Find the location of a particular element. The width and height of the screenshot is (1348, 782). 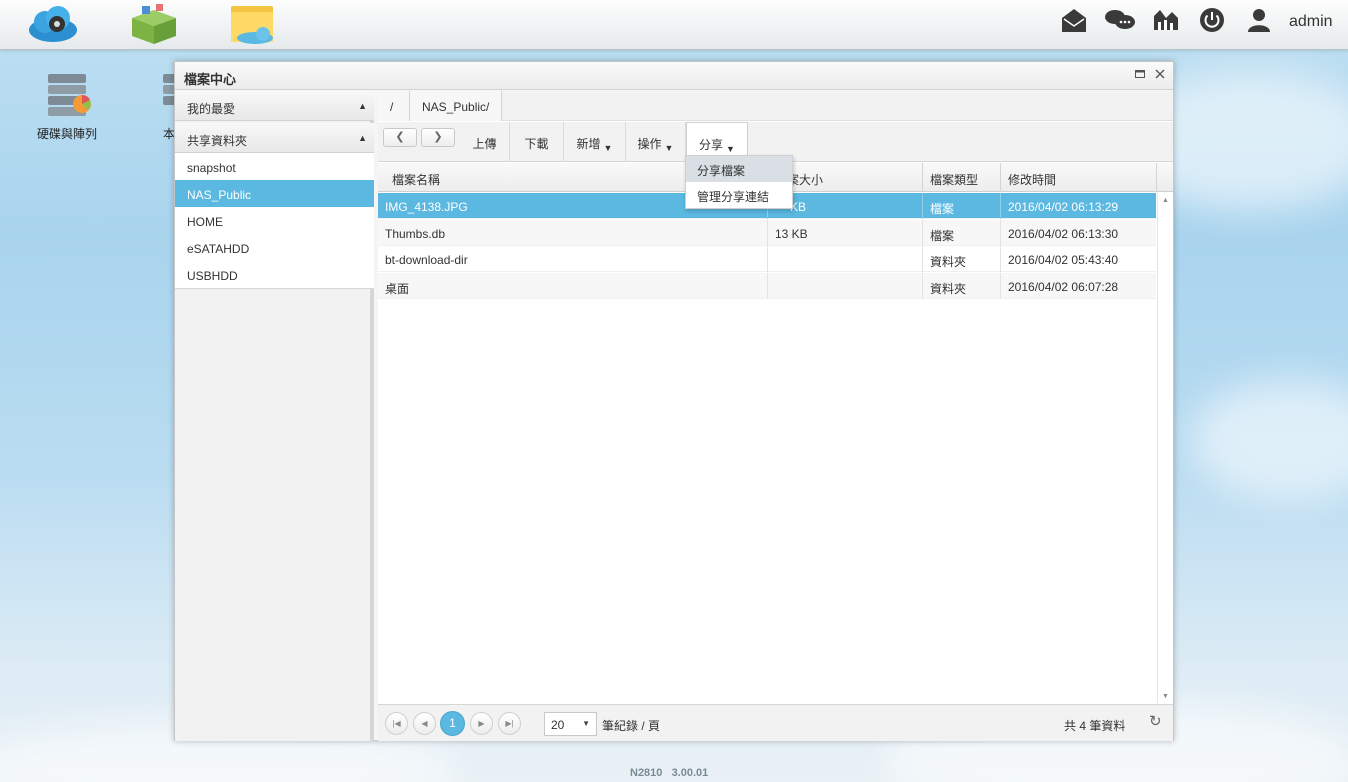

vertical-scrollbar: ▲ ▼ is located at coordinates (1165, 448).